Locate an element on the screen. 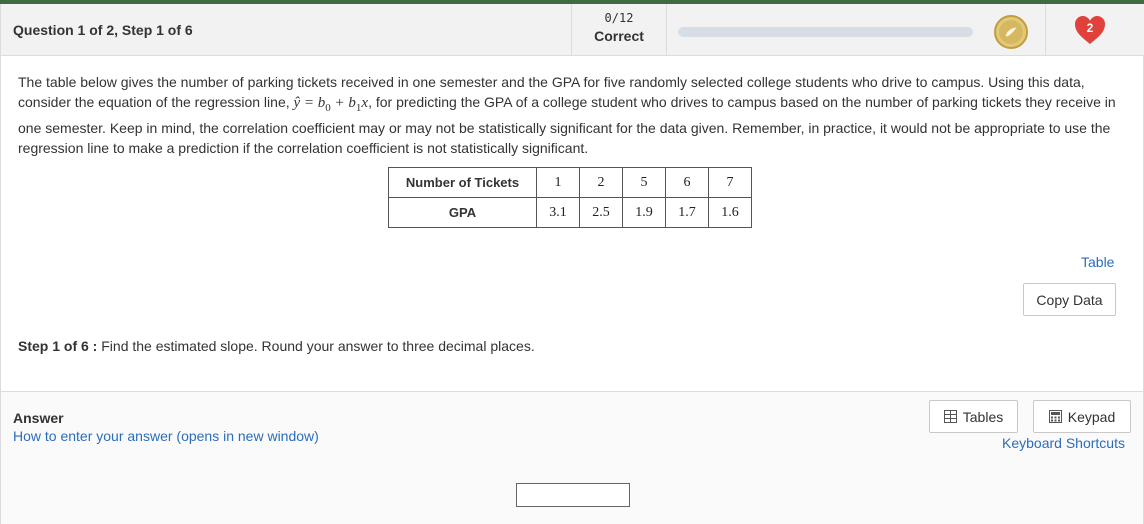 The width and height of the screenshot is (1144, 524). keypad-button-label: Keypad is located at coordinates (1091, 416).